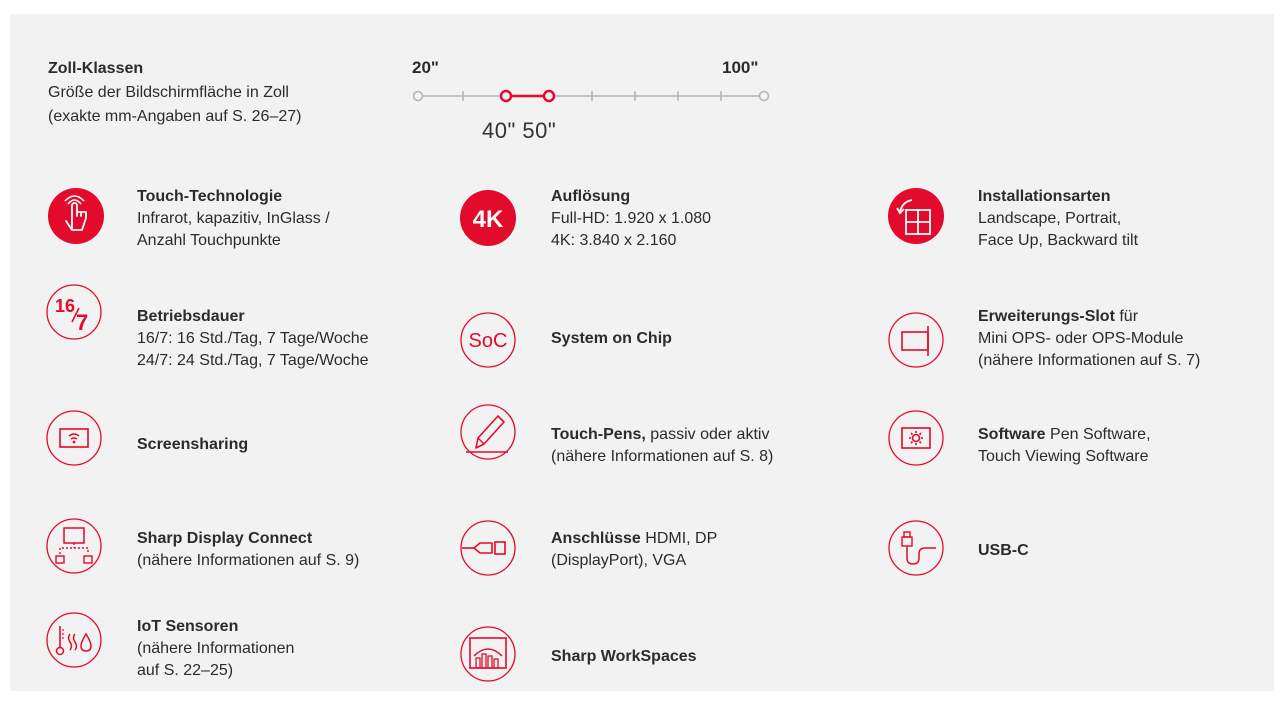  What do you see at coordinates (624, 656) in the screenshot?
I see `workspaces-text: Sharp WorkSpaces` at bounding box center [624, 656].